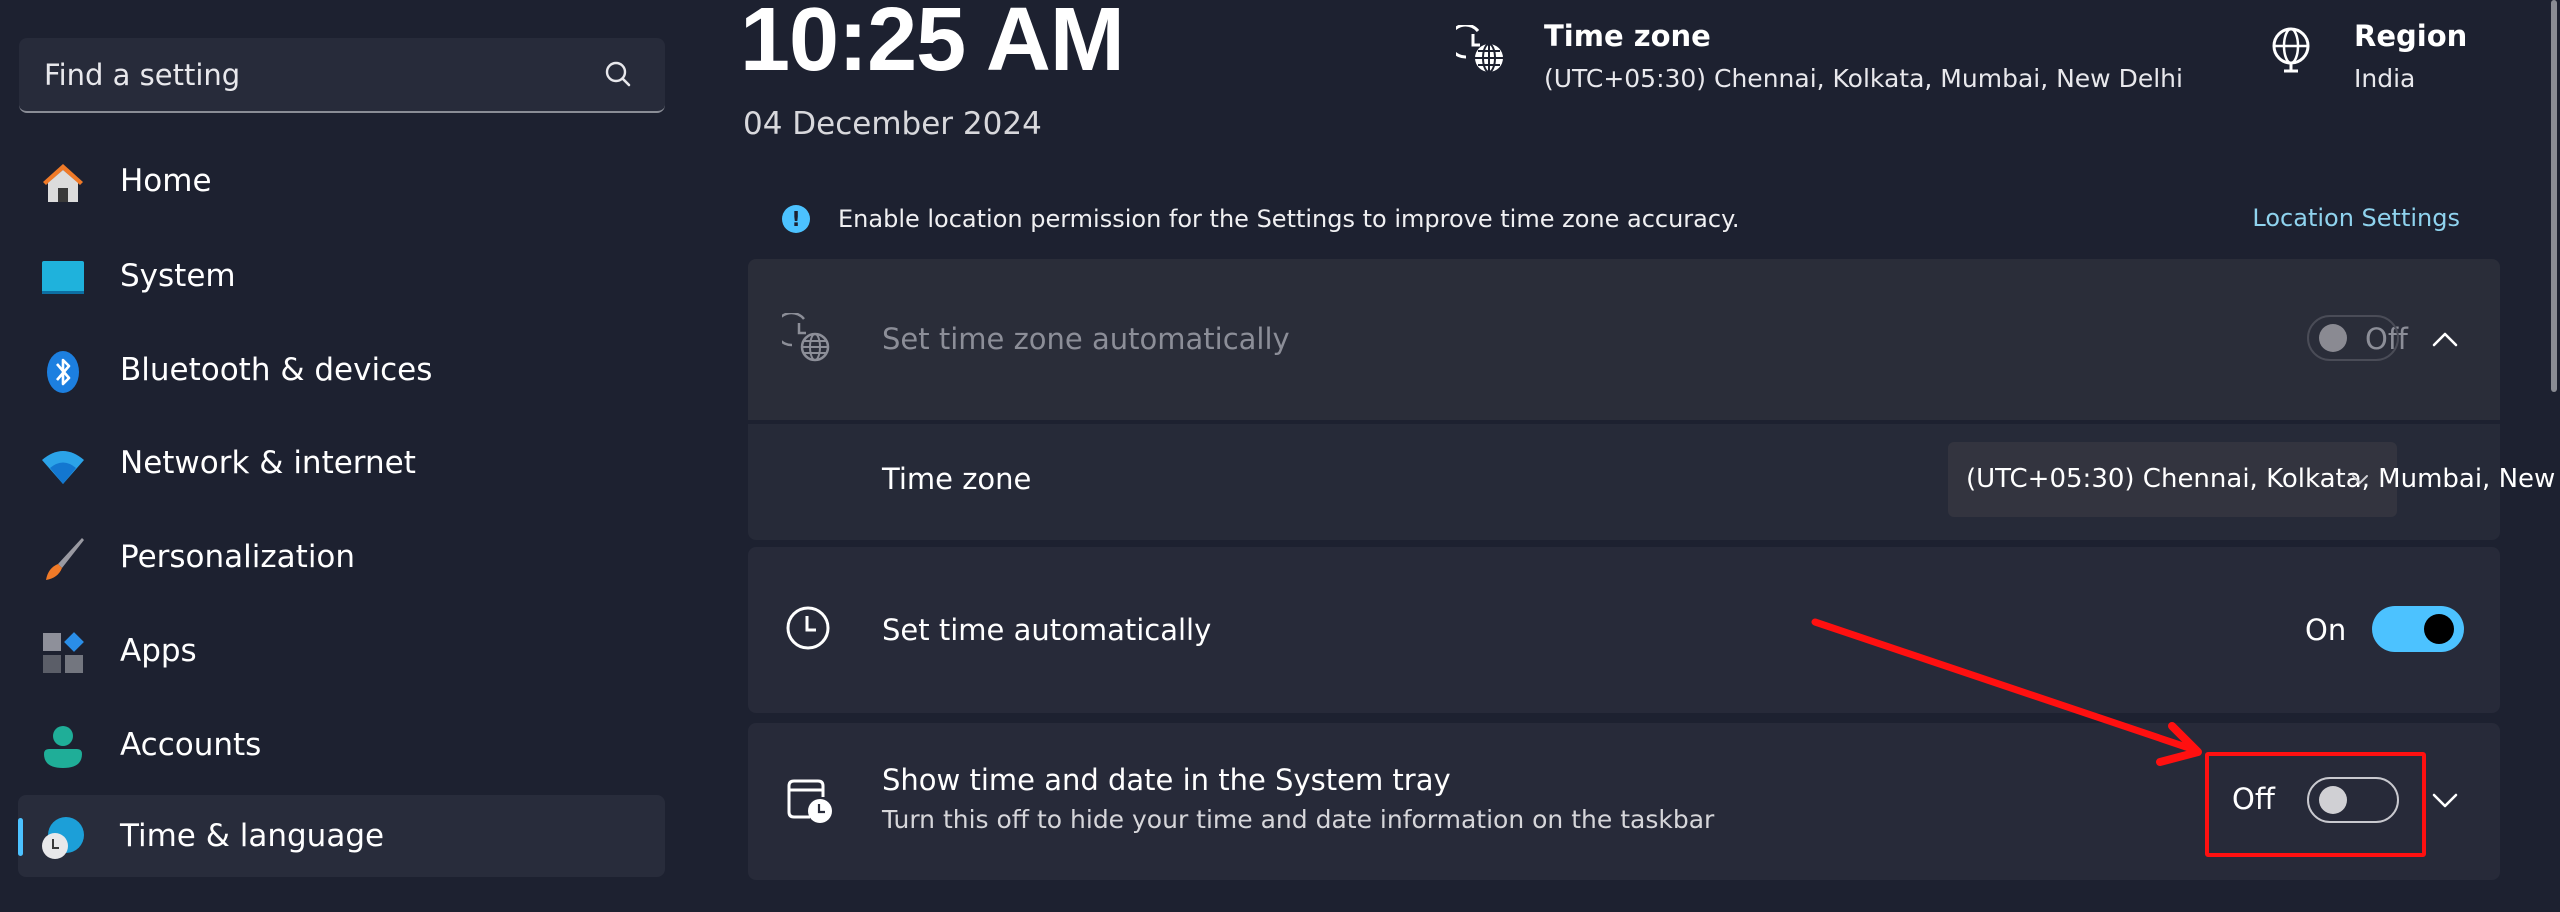 The image size is (2560, 912). What do you see at coordinates (1627, 36) in the screenshot?
I see `time-zone-title: Time zone` at bounding box center [1627, 36].